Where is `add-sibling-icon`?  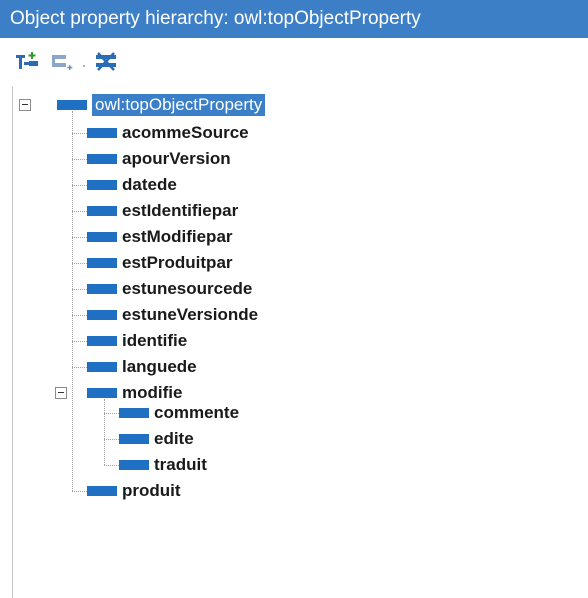 add-sibling-icon is located at coordinates (63, 62).